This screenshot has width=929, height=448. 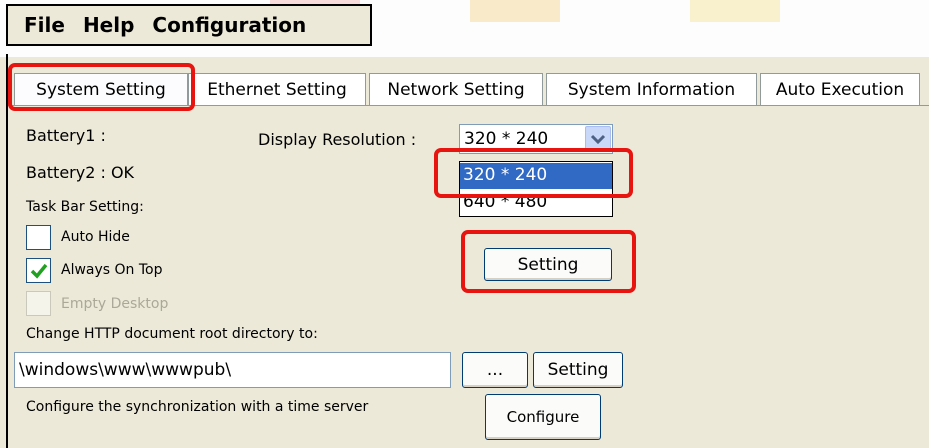 I want to click on menu-configuration: Configuration, so click(x=229, y=25).